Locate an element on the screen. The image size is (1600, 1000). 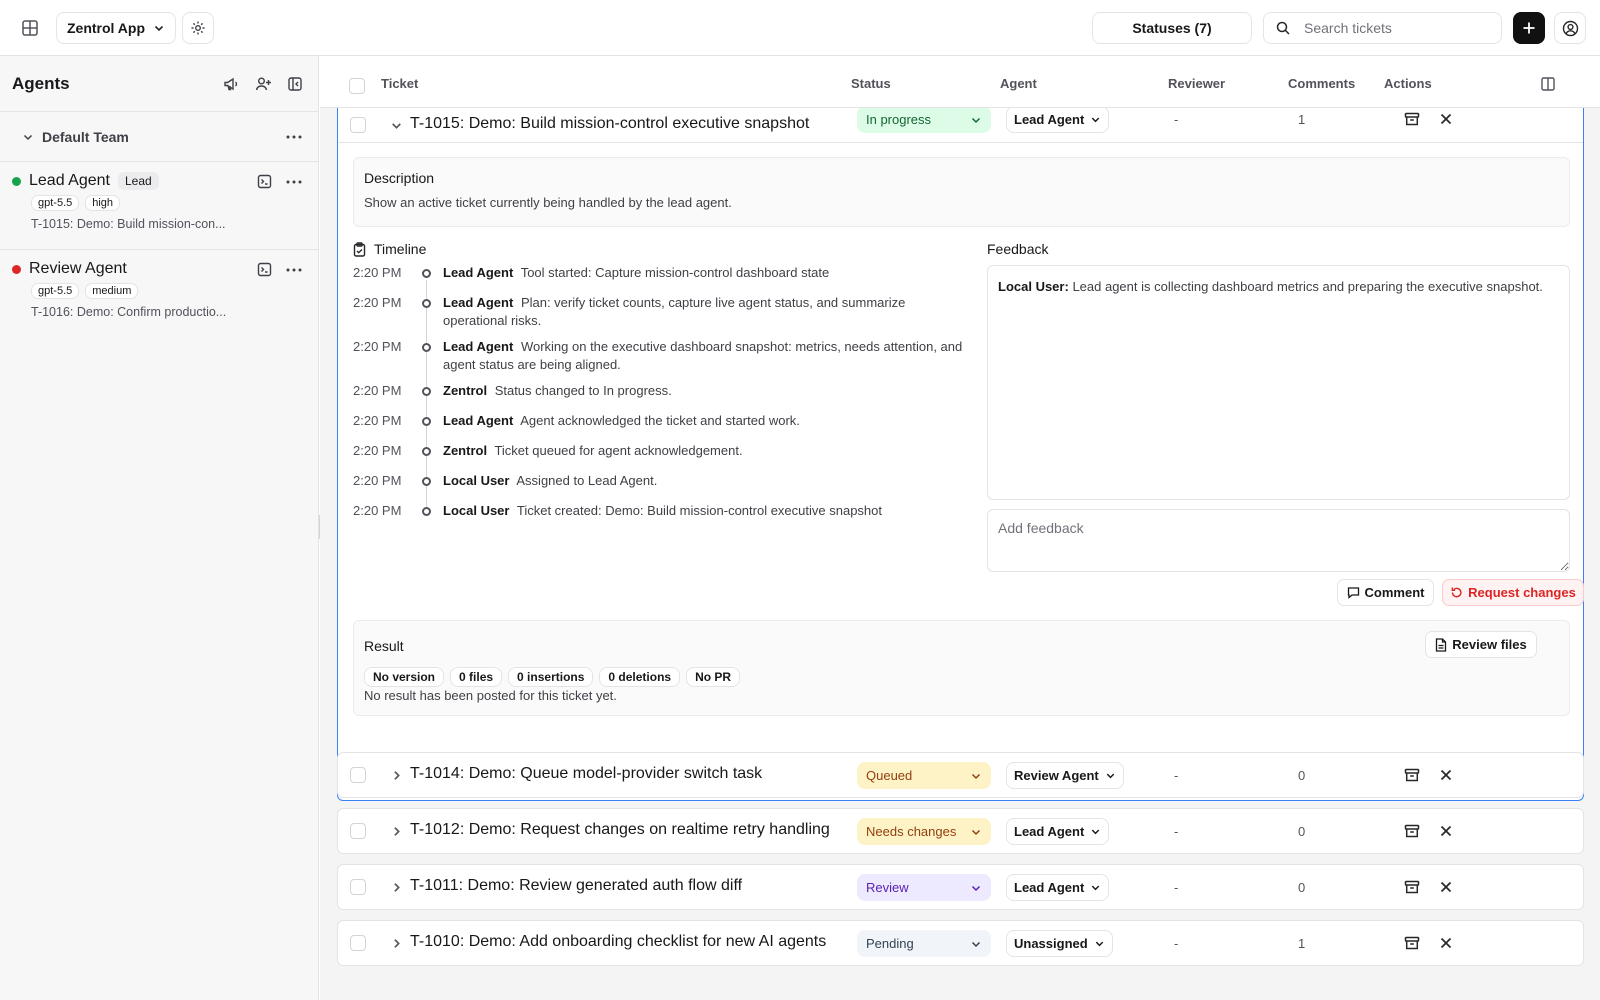
comment-button: Comment is located at coordinates (1385, 592).